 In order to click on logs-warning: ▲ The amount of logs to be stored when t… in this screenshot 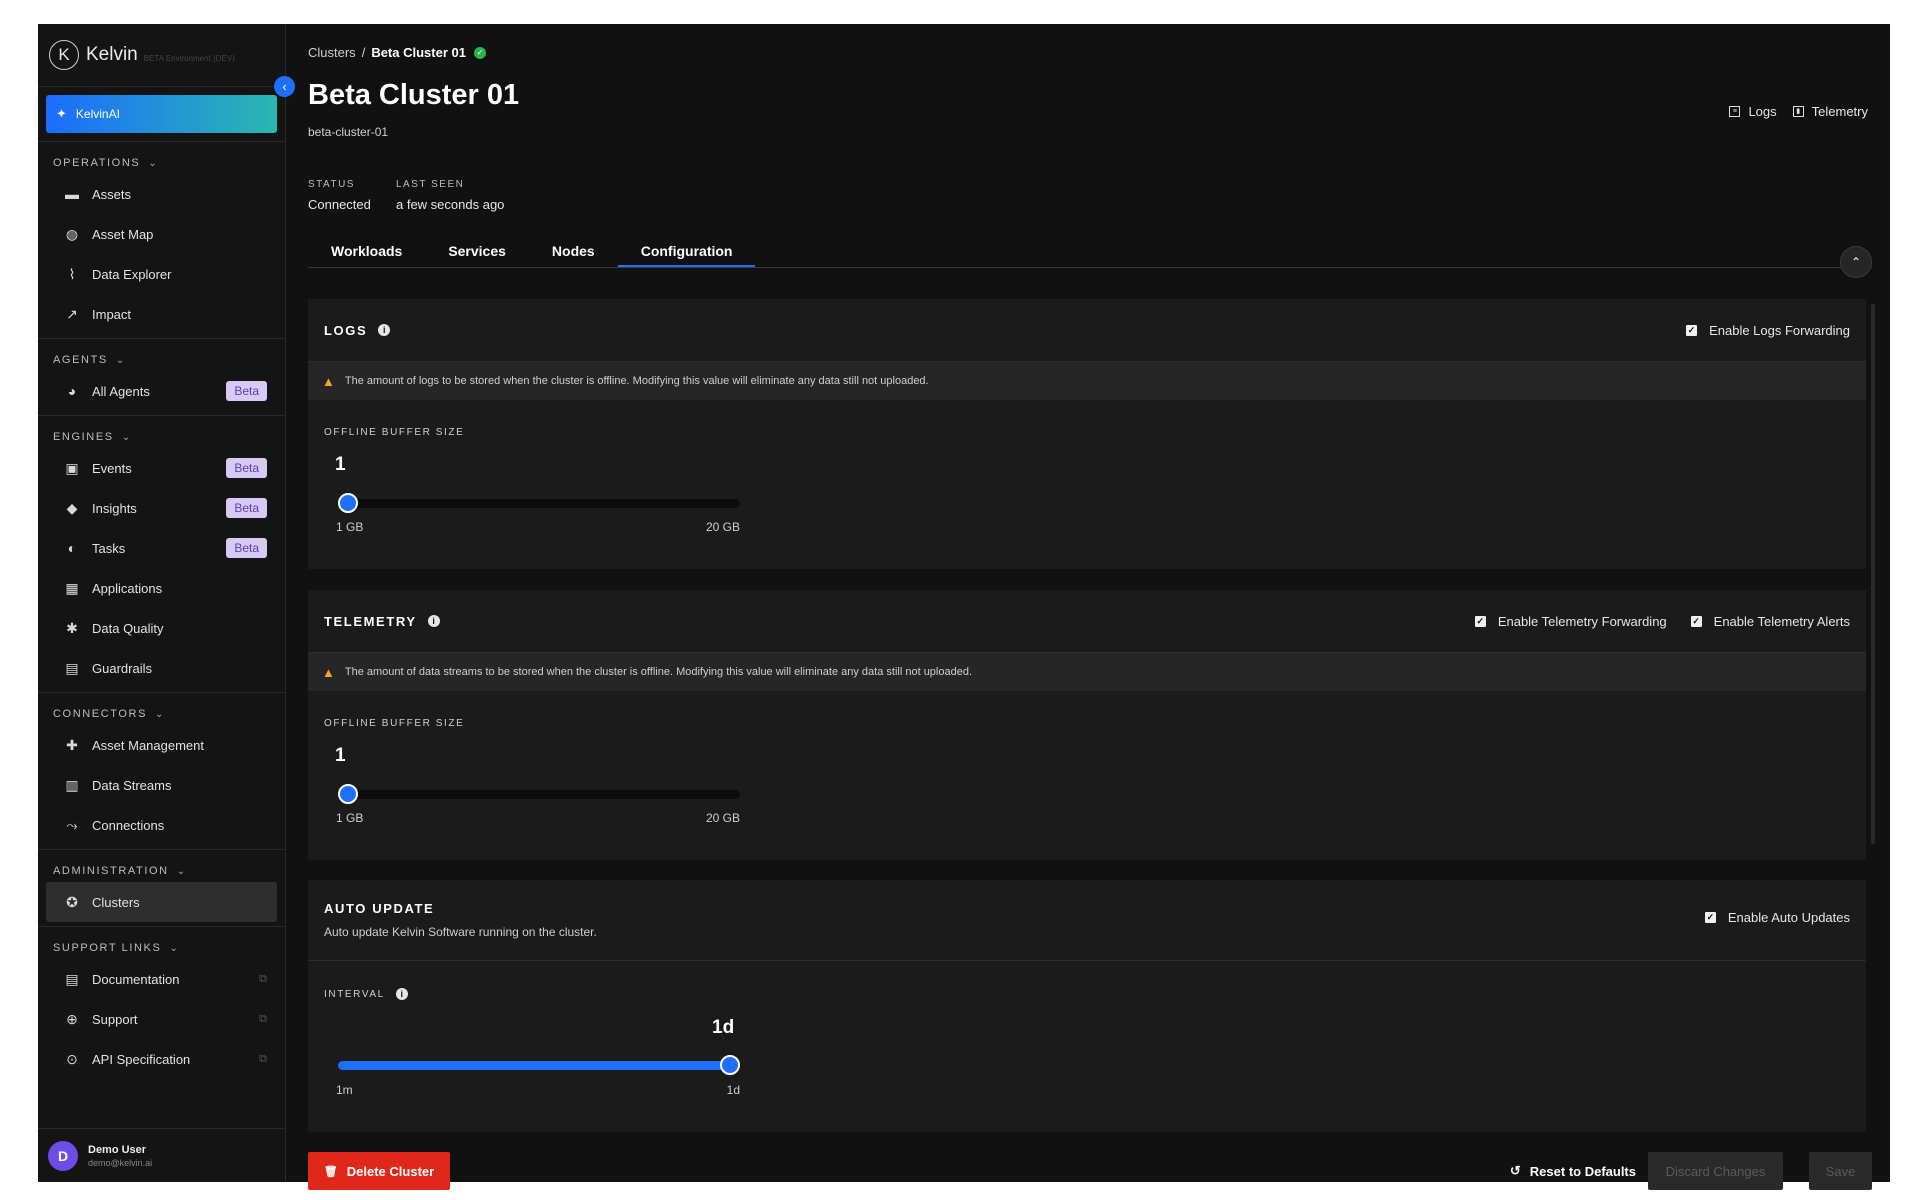, I will do `click(1087, 381)`.